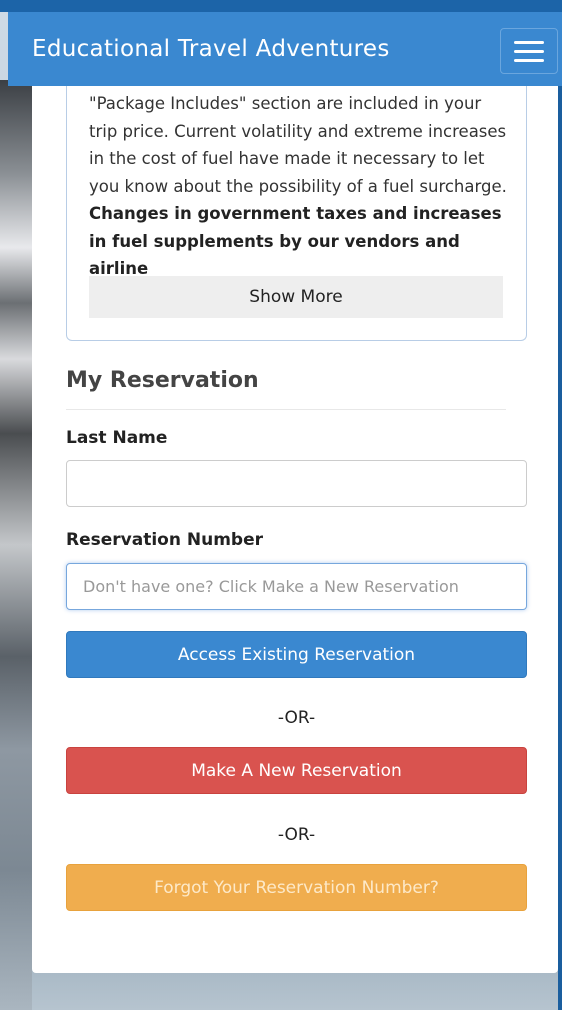 Image resolution: width=562 pixels, height=1010 pixels. What do you see at coordinates (281, 6) in the screenshot?
I see `status-bar` at bounding box center [281, 6].